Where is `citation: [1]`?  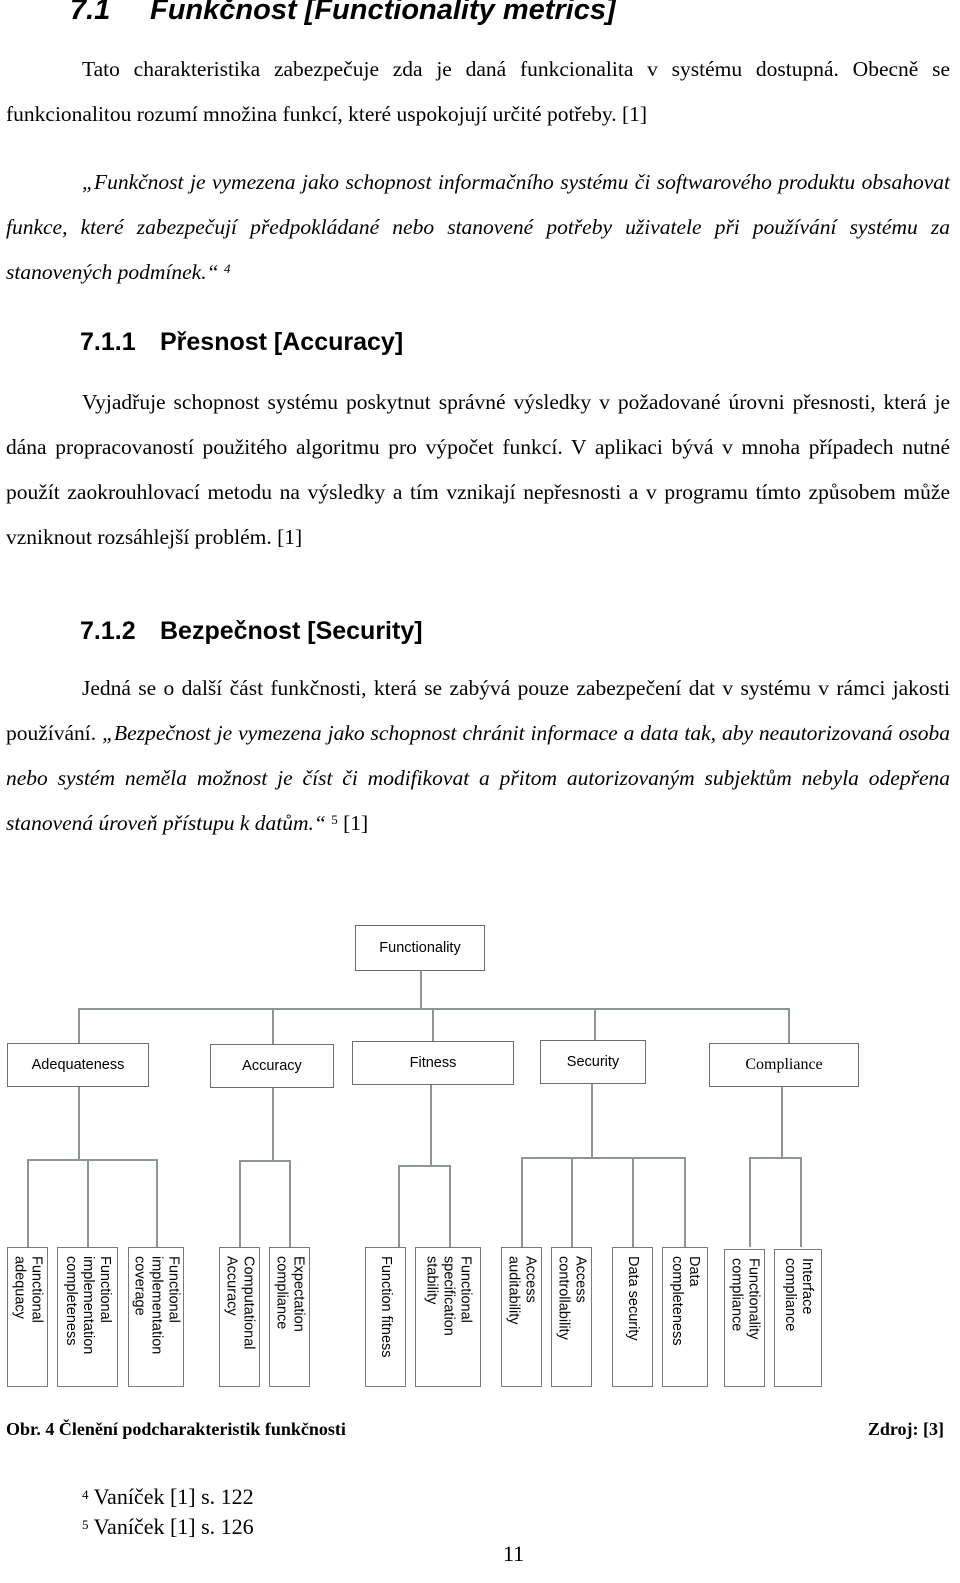 citation: [1] is located at coordinates (356, 823).